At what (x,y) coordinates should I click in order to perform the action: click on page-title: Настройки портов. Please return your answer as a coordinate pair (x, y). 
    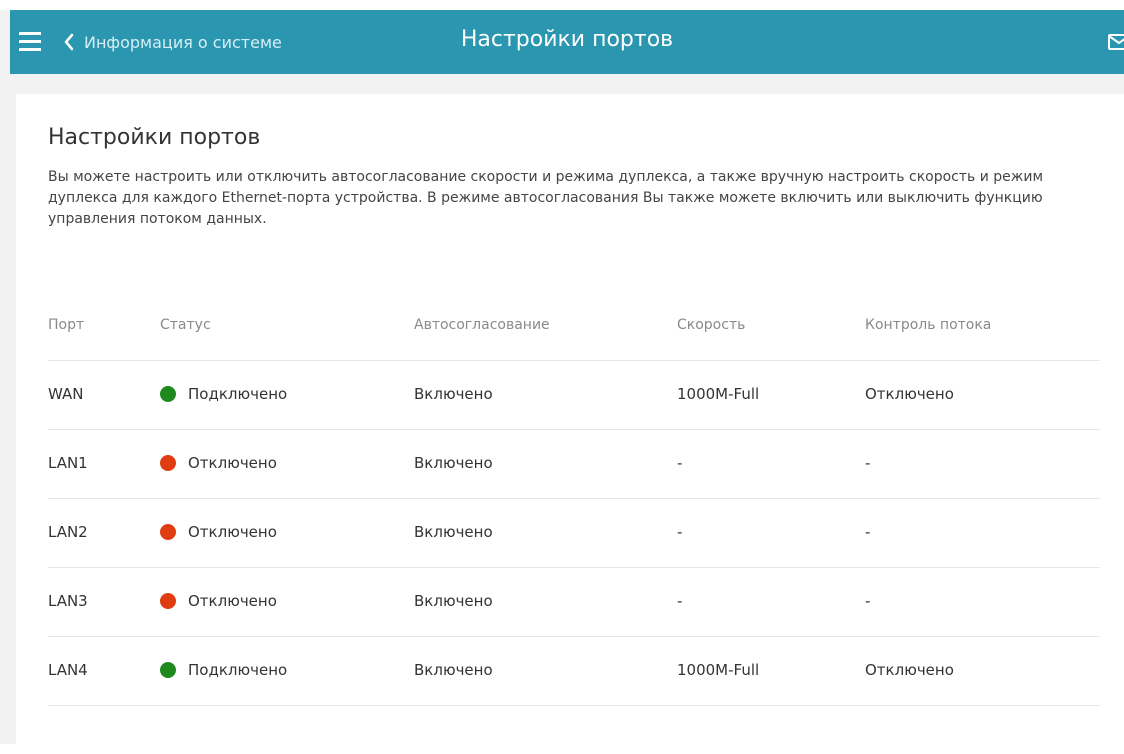
    Looking at the image, I should click on (154, 137).